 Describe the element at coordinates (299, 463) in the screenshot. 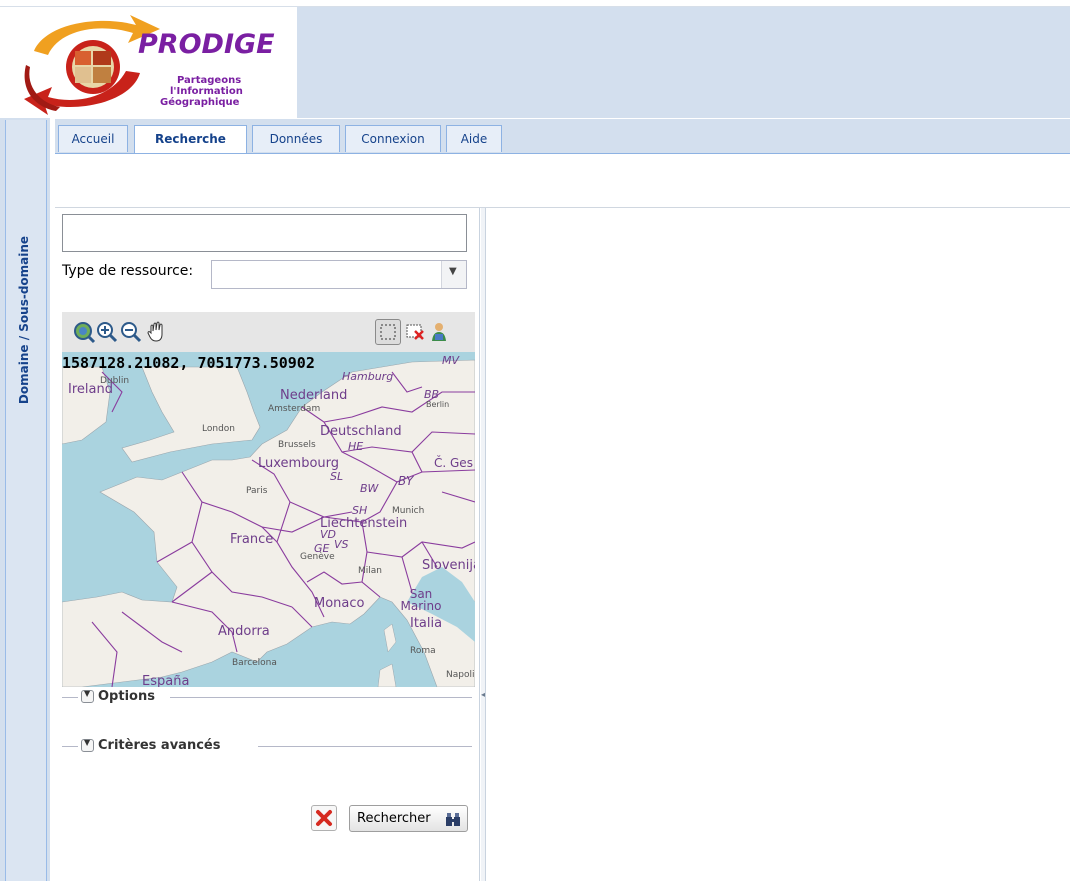

I see `map-label-luxembourg: Luxembourg` at that location.